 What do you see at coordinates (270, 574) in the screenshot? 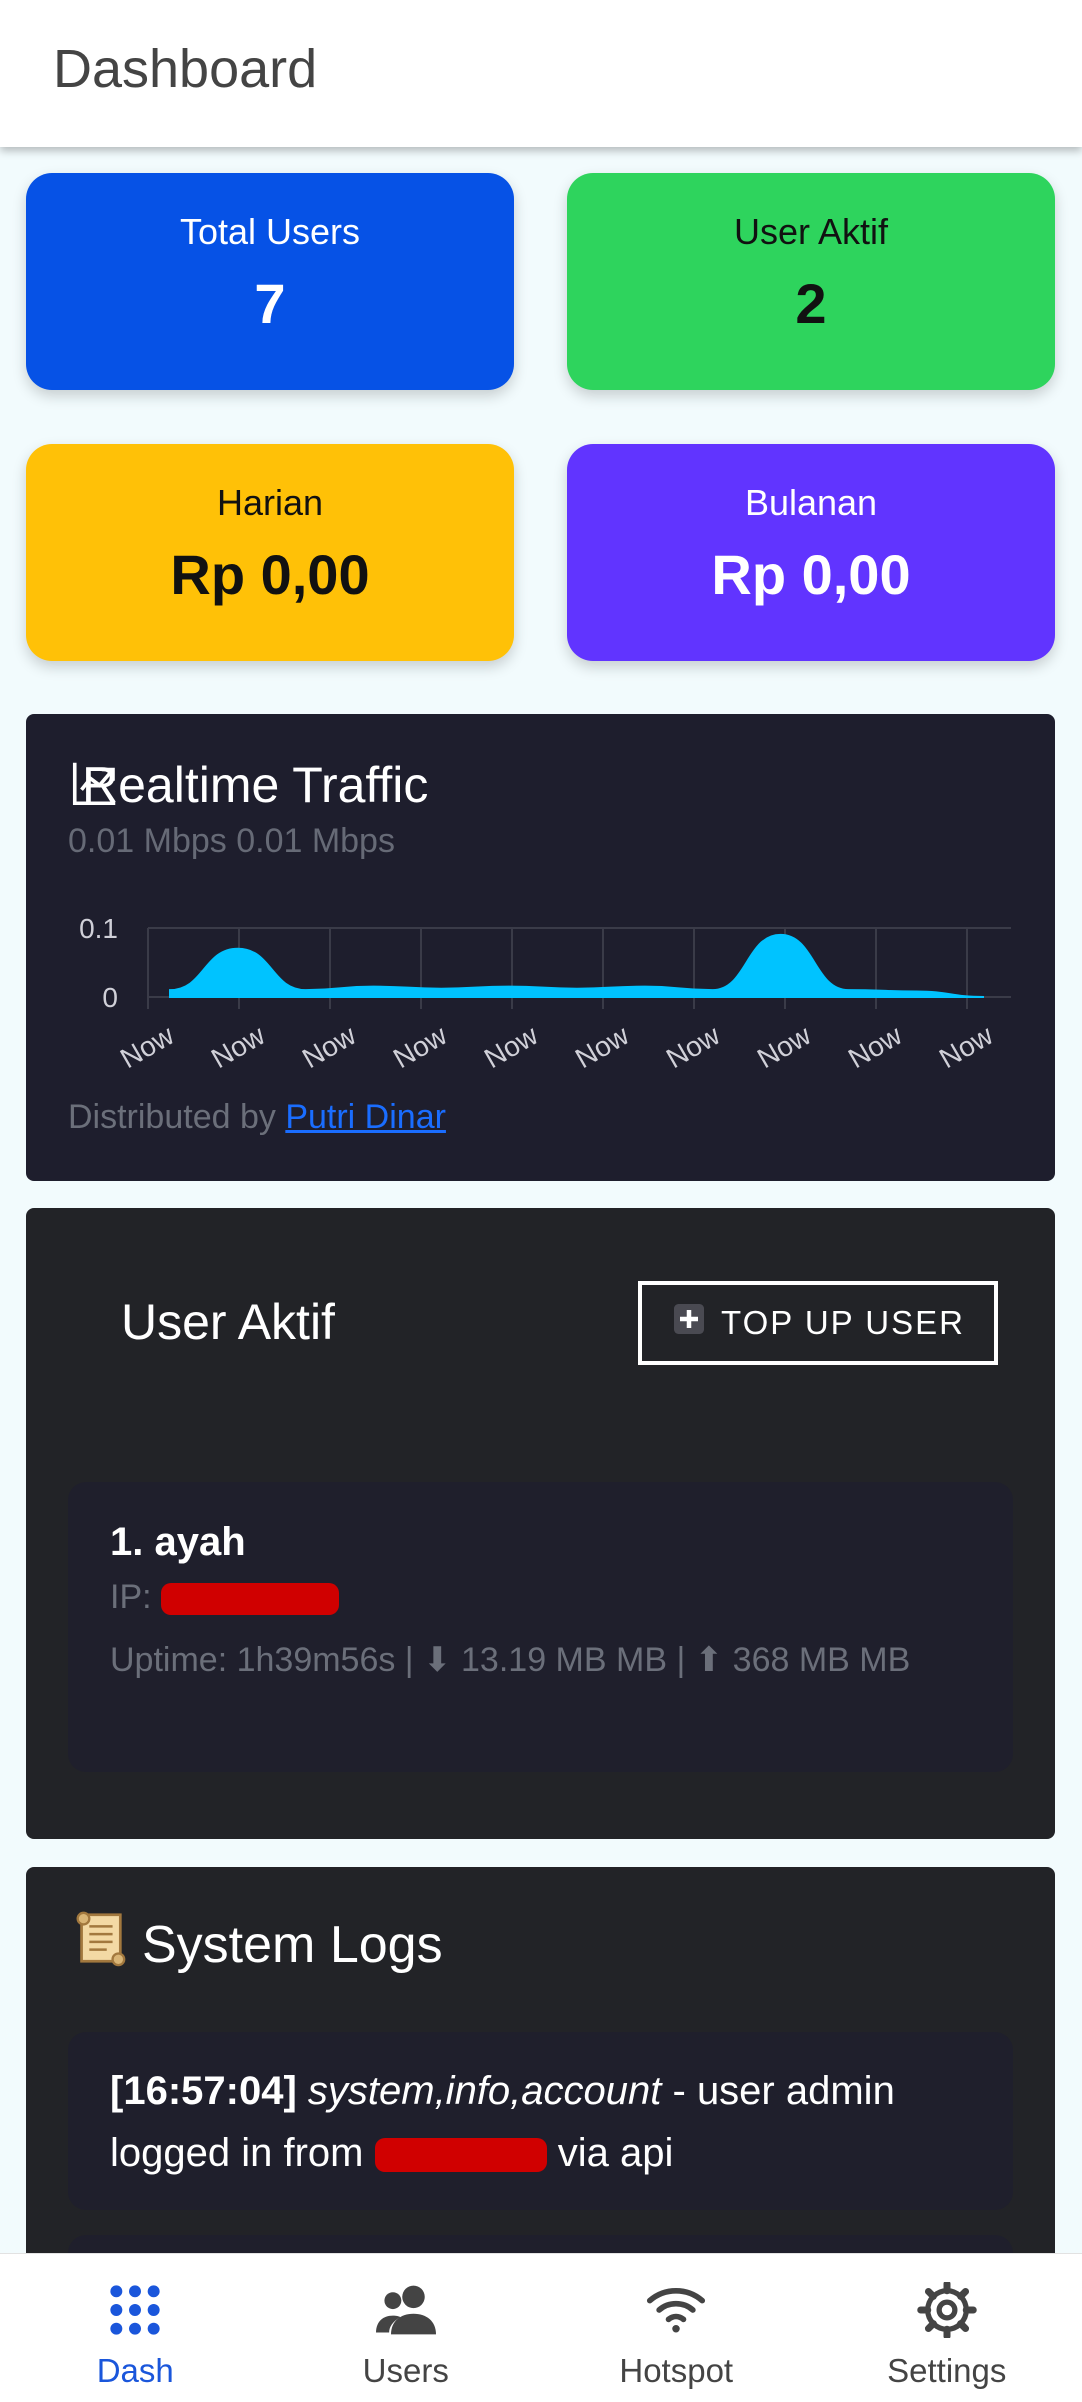
I see `daily-income-value: Rp 0,00` at bounding box center [270, 574].